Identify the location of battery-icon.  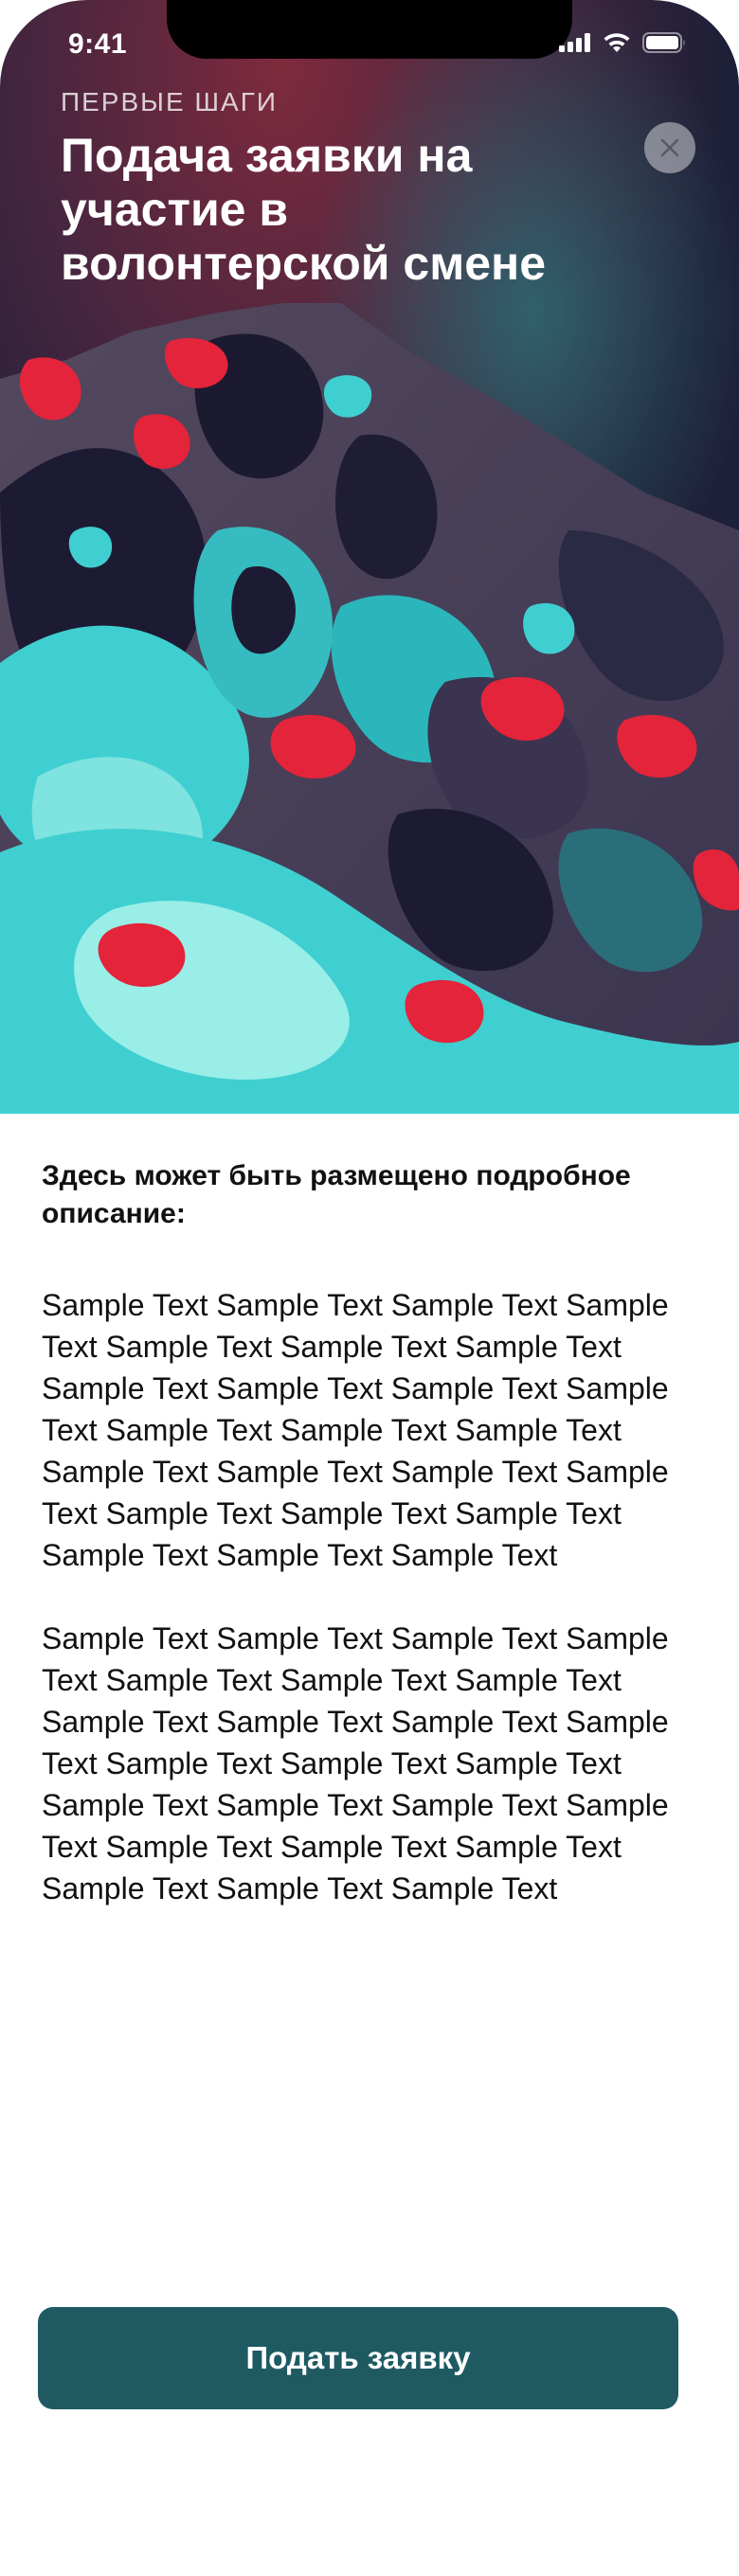
(663, 42).